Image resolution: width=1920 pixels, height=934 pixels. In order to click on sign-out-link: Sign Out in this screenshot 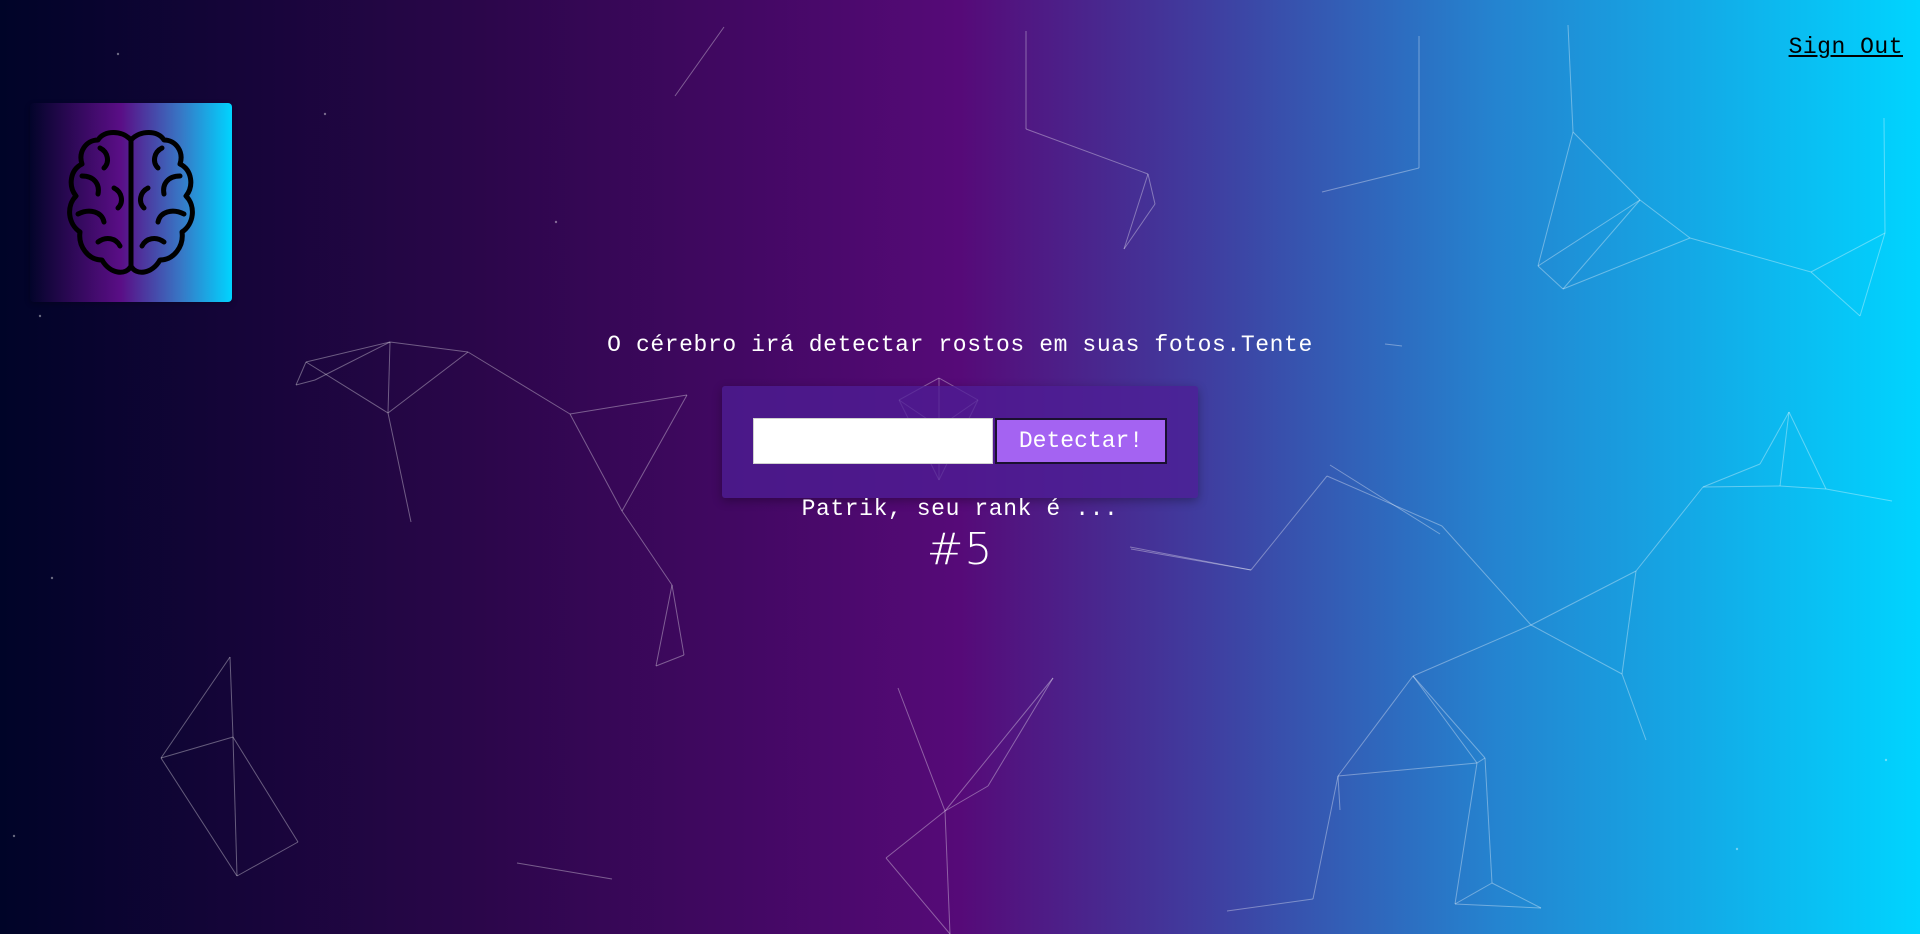, I will do `click(1846, 47)`.